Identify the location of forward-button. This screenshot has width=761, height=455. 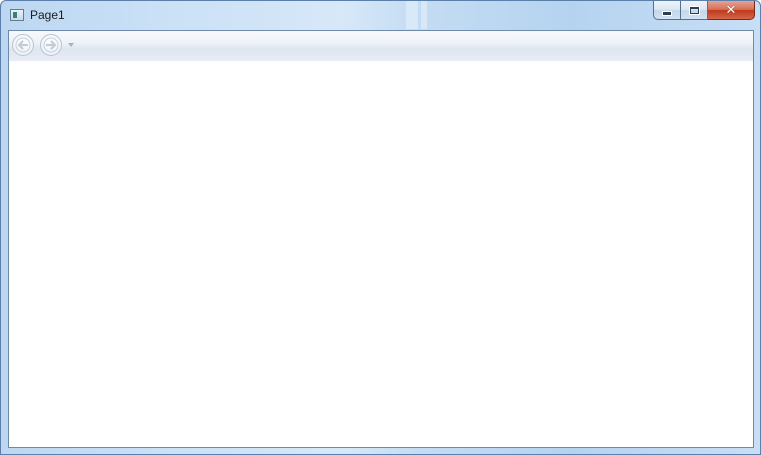
(51, 45).